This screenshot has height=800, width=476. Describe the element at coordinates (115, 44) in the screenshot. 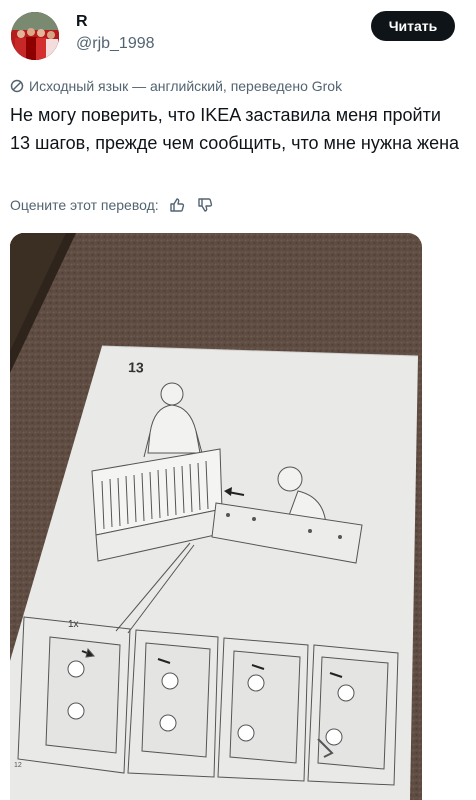

I see `author-handle: @rjb_1998` at that location.